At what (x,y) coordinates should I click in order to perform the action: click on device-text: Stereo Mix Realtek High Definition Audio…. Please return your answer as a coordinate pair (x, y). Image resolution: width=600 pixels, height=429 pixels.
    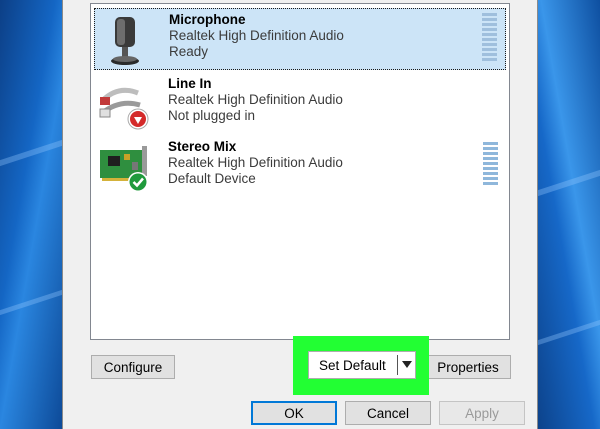
    Looking at the image, I should click on (255, 163).